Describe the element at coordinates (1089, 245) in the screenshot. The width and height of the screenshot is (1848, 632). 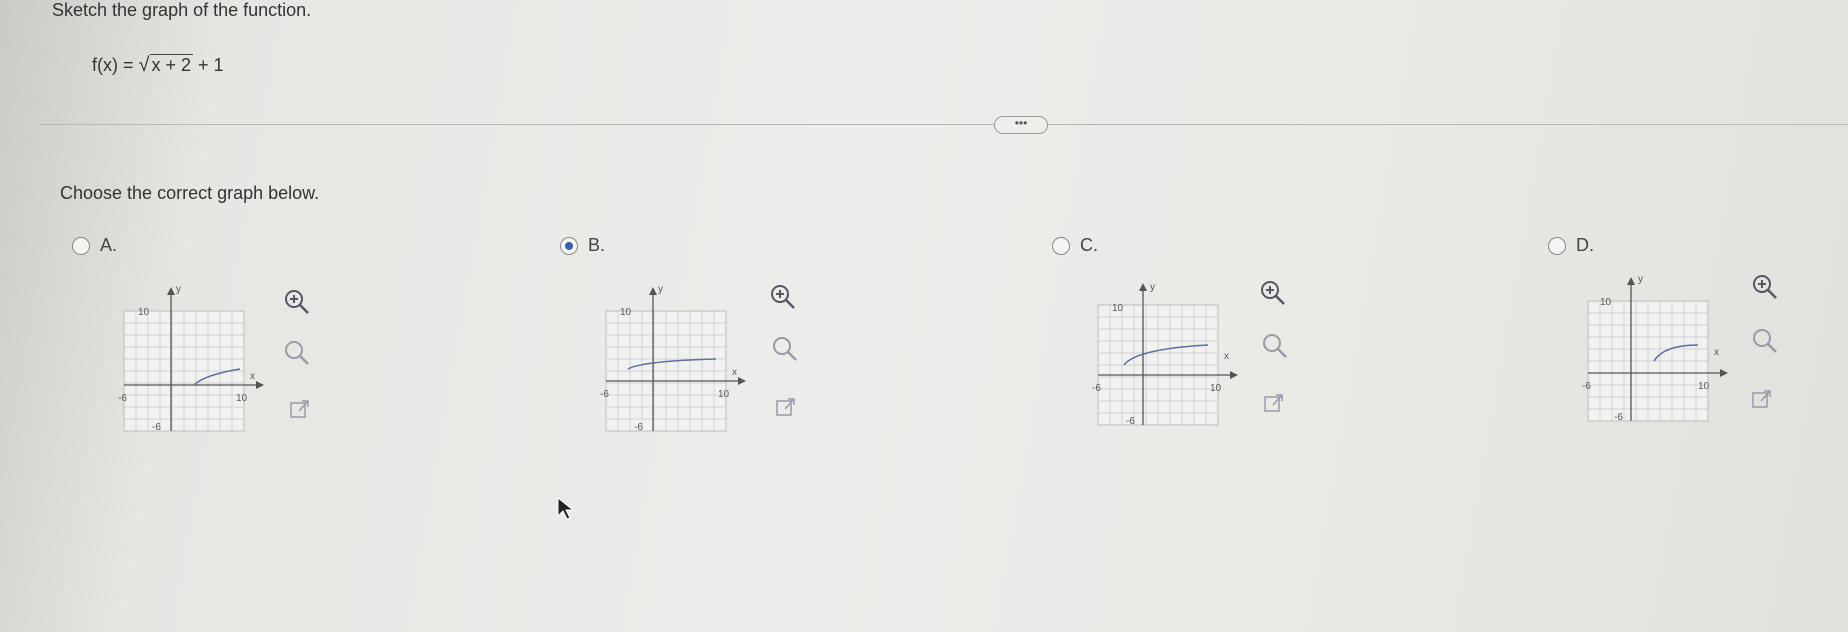
I see `option-c-label: C.` at that location.